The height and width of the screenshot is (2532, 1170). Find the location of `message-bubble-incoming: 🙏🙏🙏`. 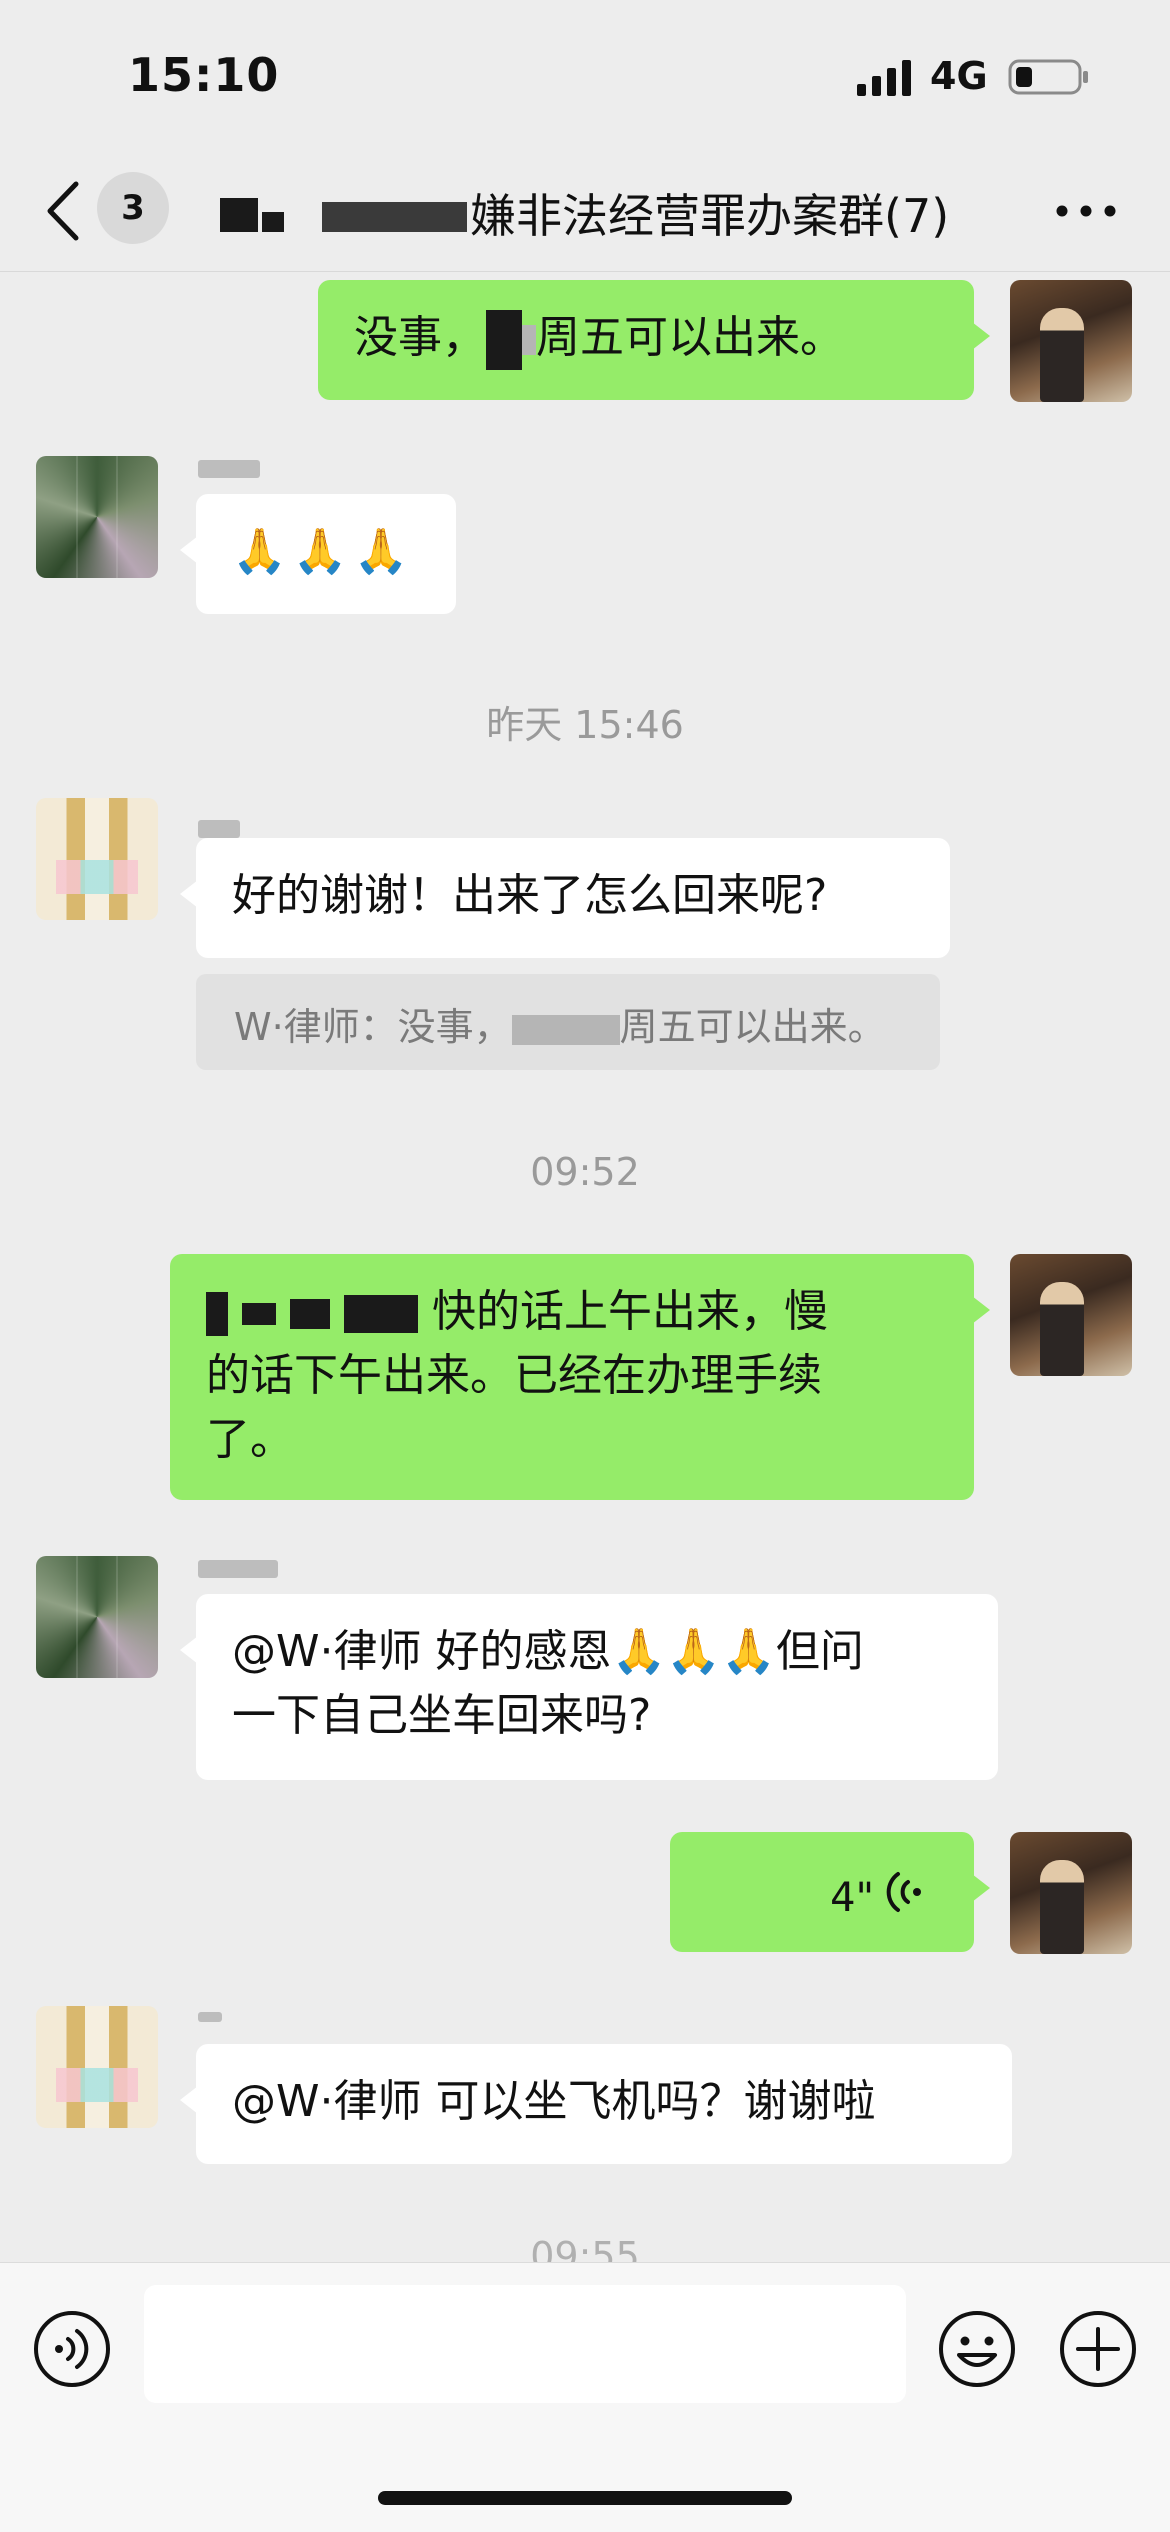

message-bubble-incoming: 🙏🙏🙏 is located at coordinates (318, 554).